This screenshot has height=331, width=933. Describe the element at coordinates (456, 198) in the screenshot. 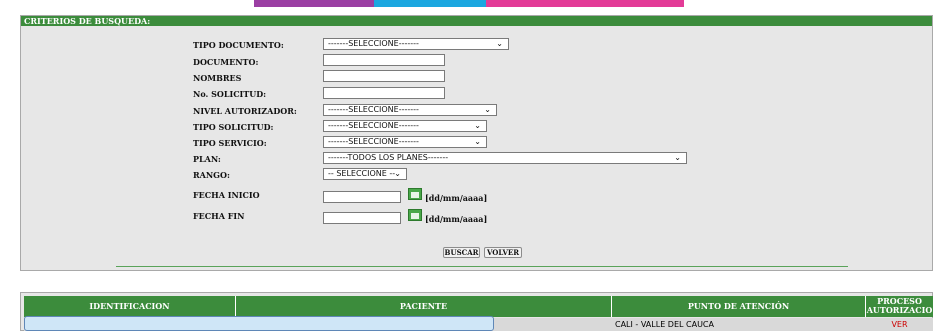

I see `fecha-inicio-format: [dd/mm/aaaa]` at that location.